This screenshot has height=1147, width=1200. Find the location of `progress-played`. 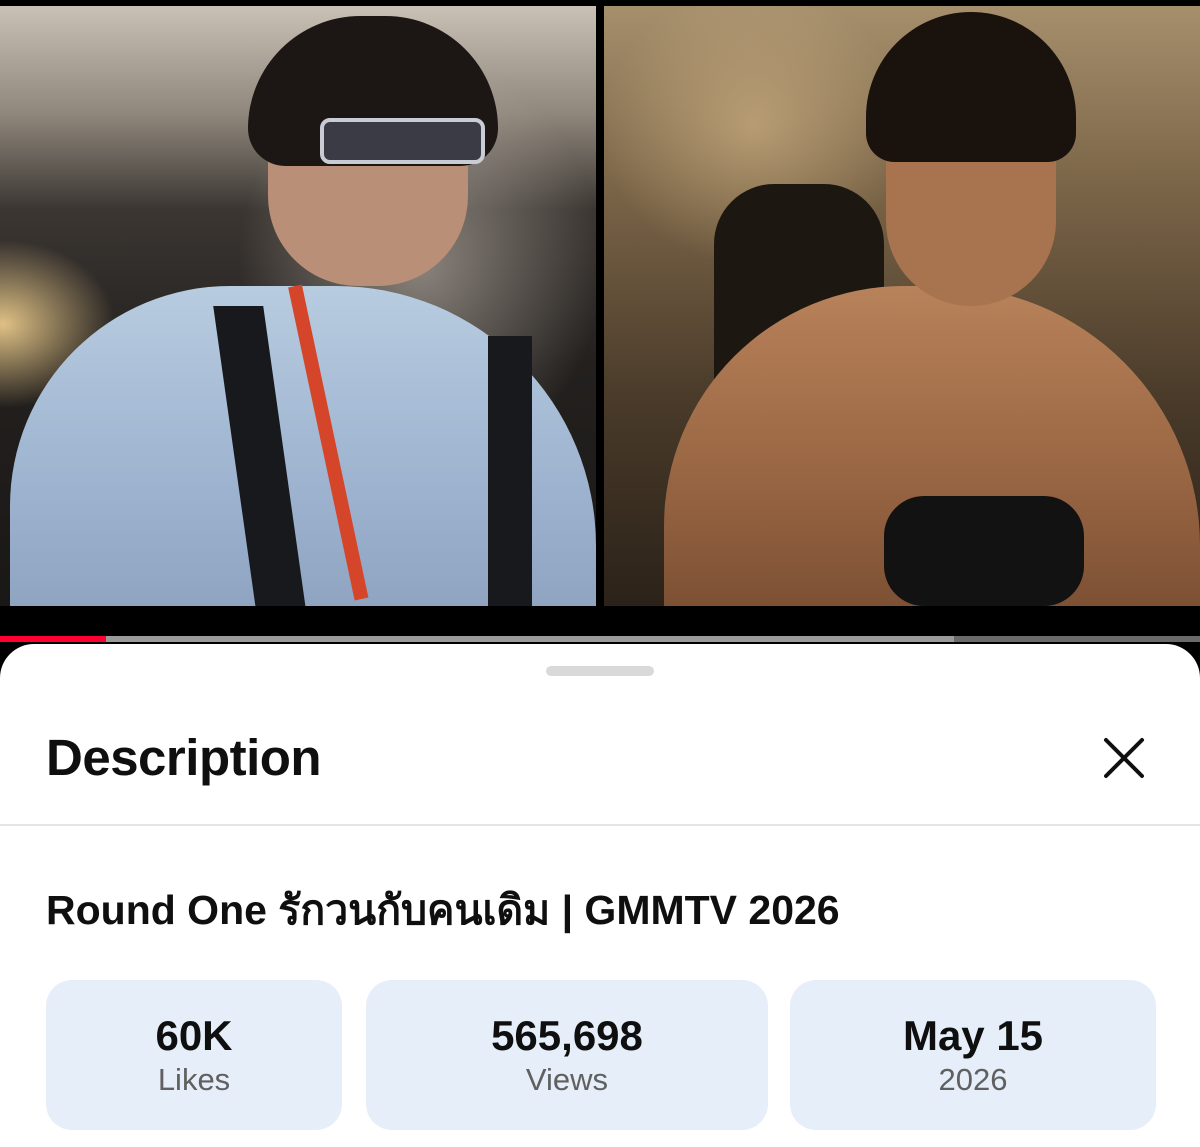

progress-played is located at coordinates (53, 639).